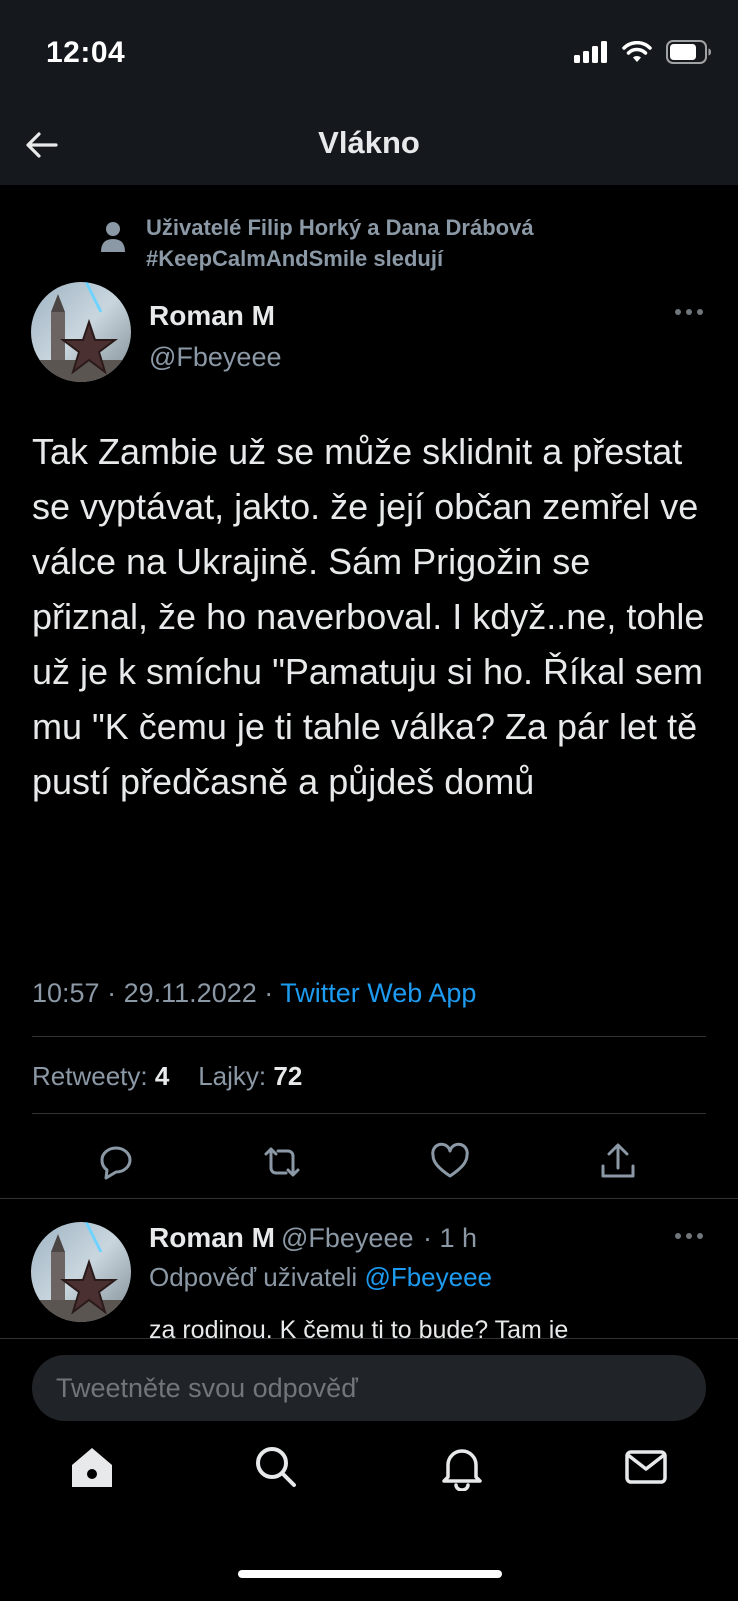 This screenshot has height=1601, width=738. Describe the element at coordinates (215, 316) in the screenshot. I see `author-name: Roman M` at that location.